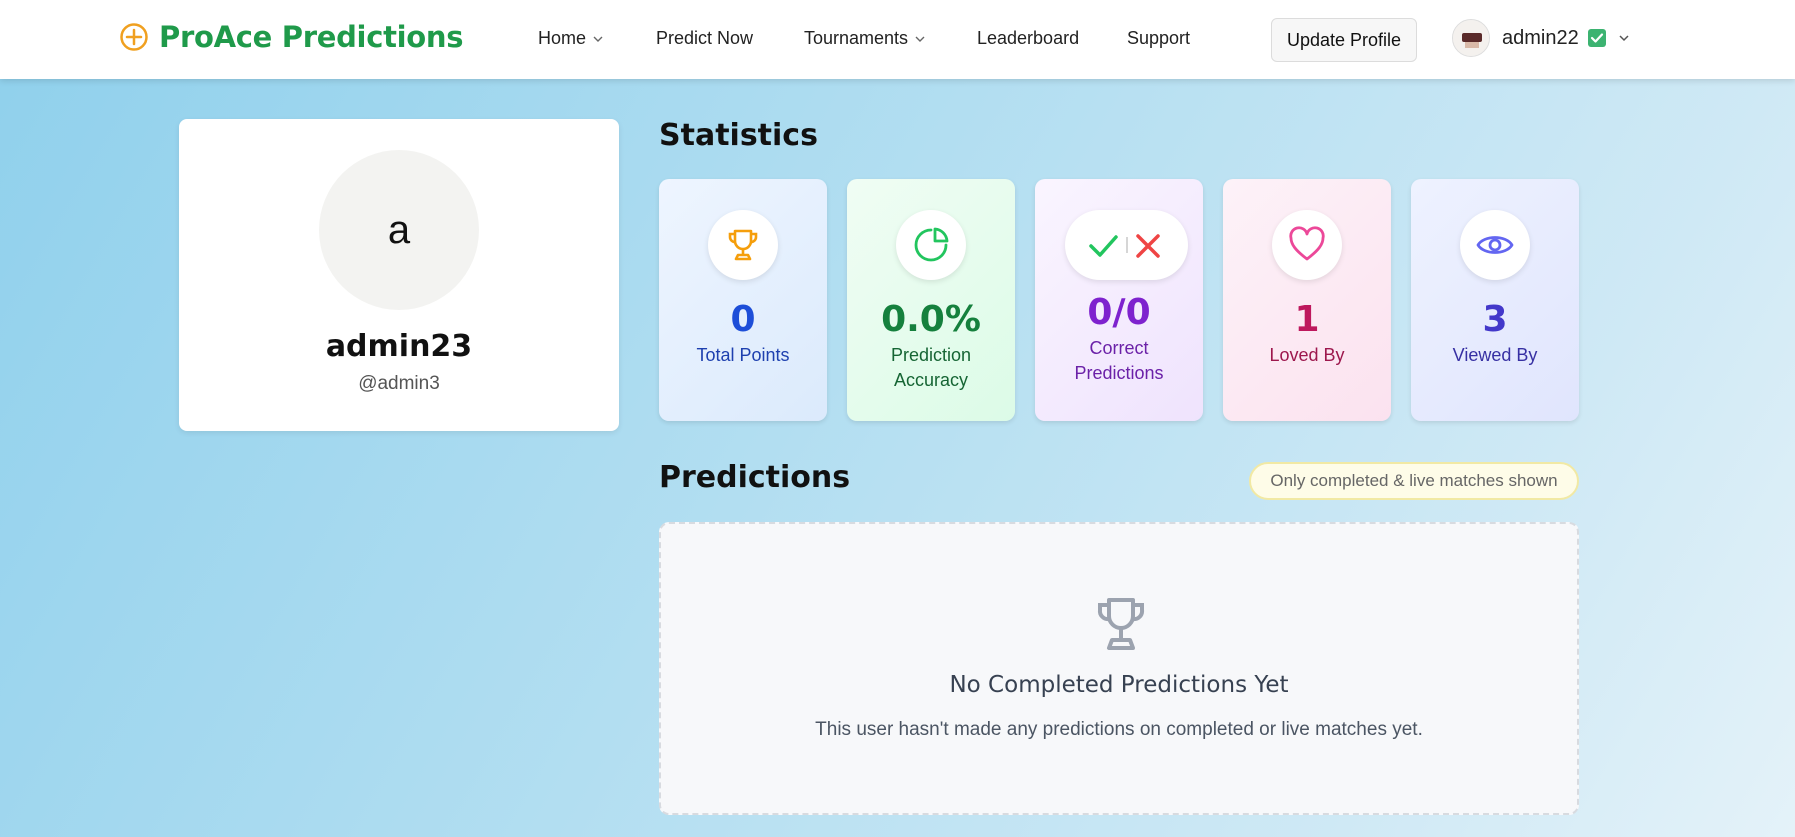  I want to click on username: admin22, so click(1540, 37).